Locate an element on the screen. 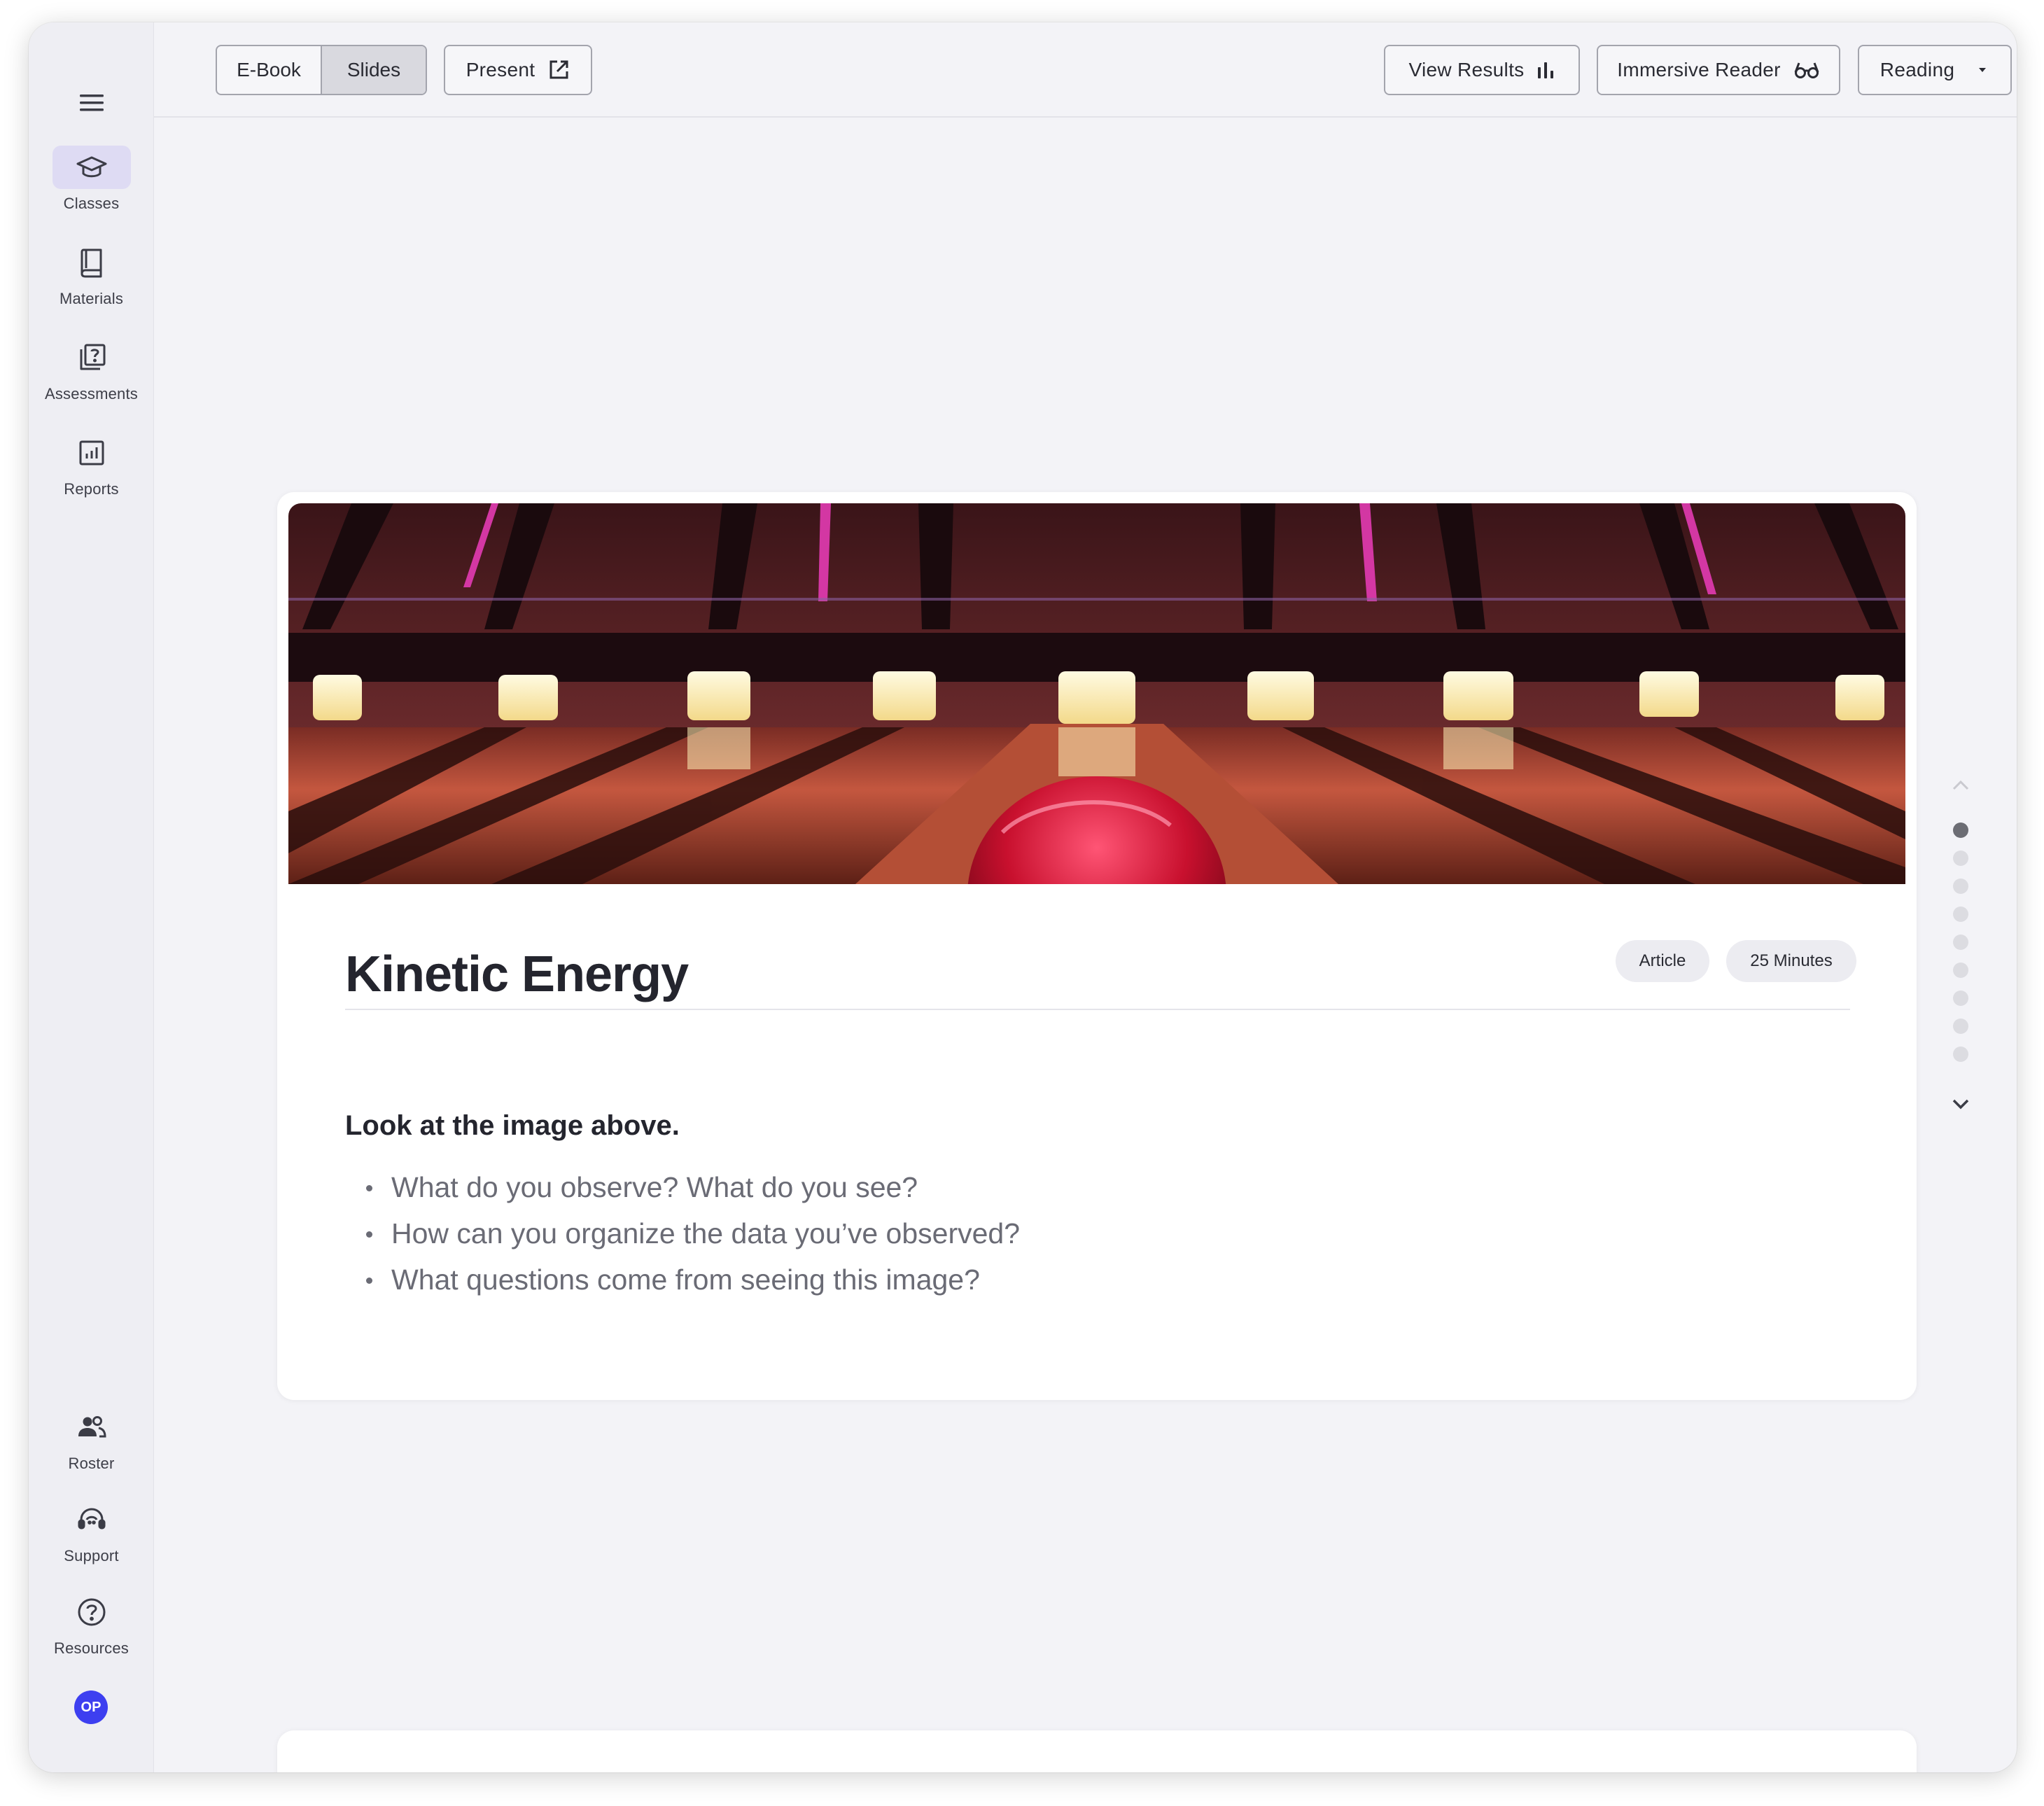 The width and height of the screenshot is (2044, 1806). graduation-cap-icon is located at coordinates (91, 167).